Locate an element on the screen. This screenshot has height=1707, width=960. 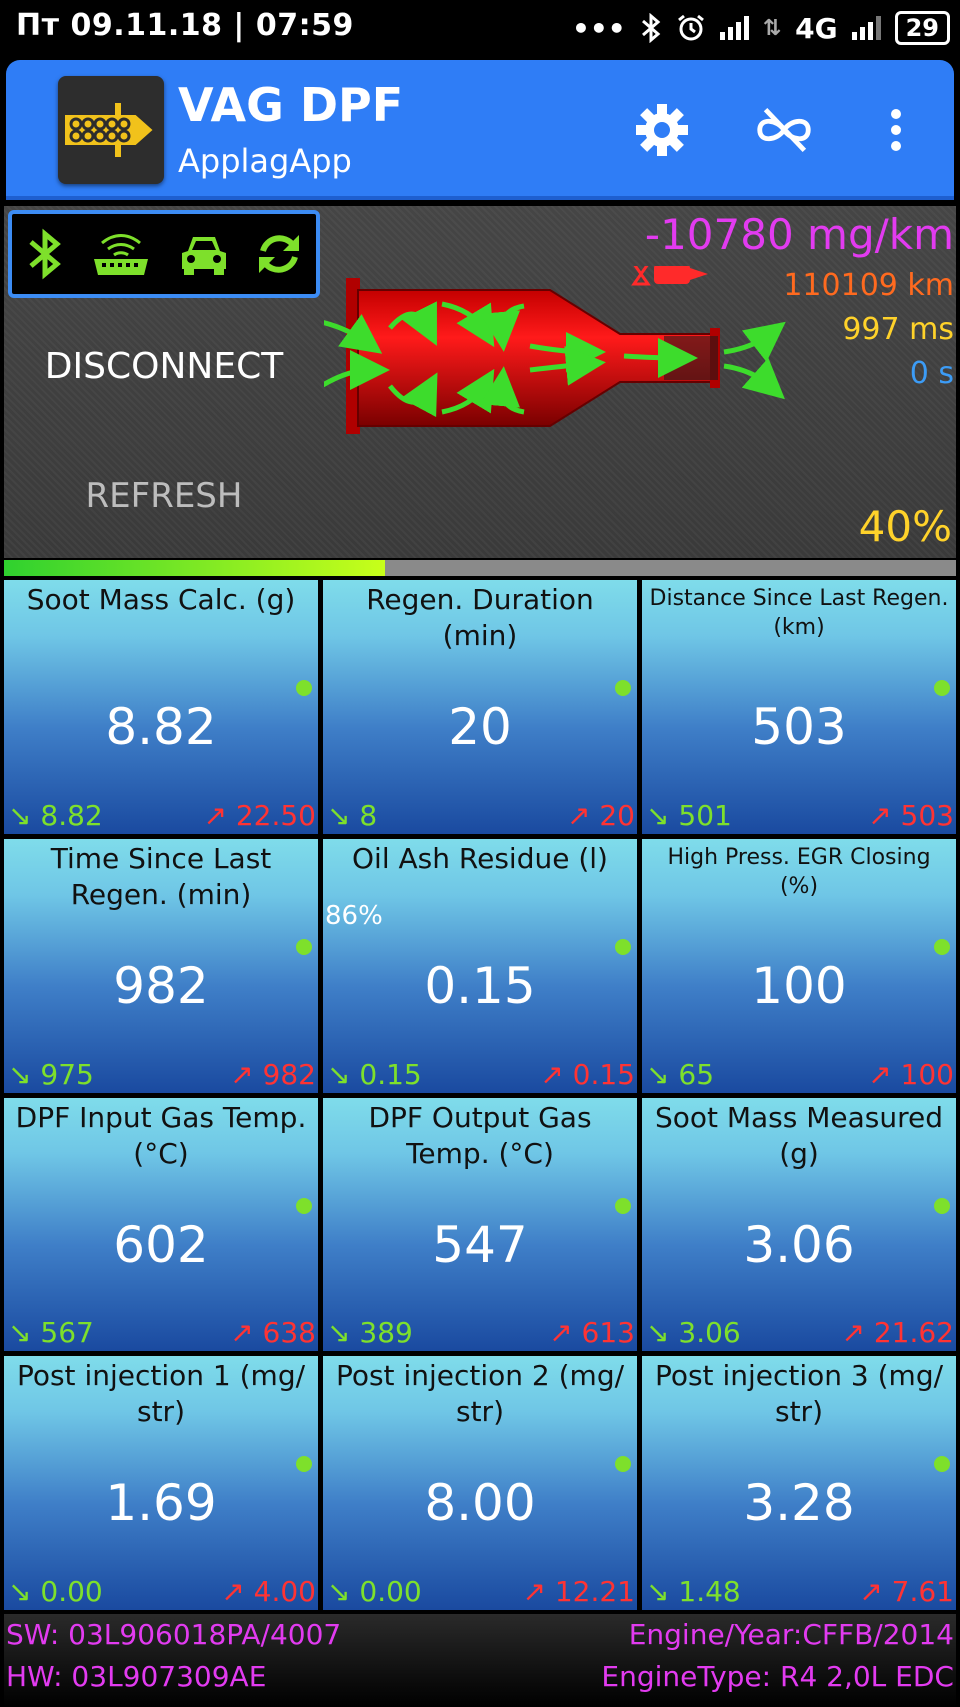
tile-min: ↘ 501 is located at coordinates (689, 815).